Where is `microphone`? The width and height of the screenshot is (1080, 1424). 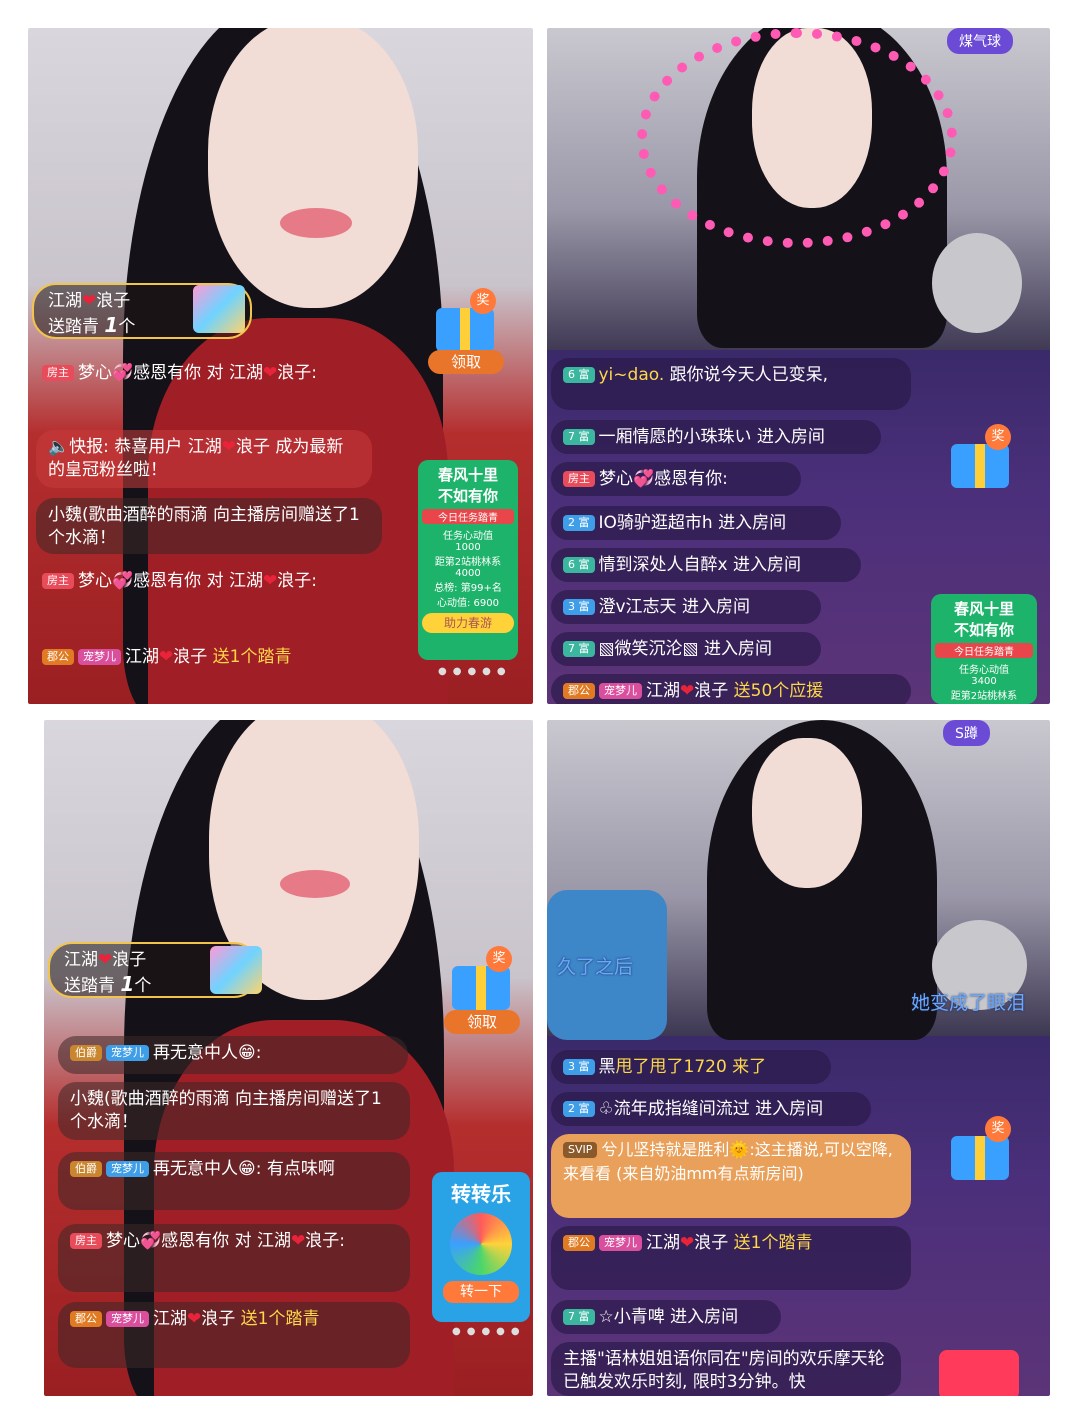
microphone is located at coordinates (977, 283).